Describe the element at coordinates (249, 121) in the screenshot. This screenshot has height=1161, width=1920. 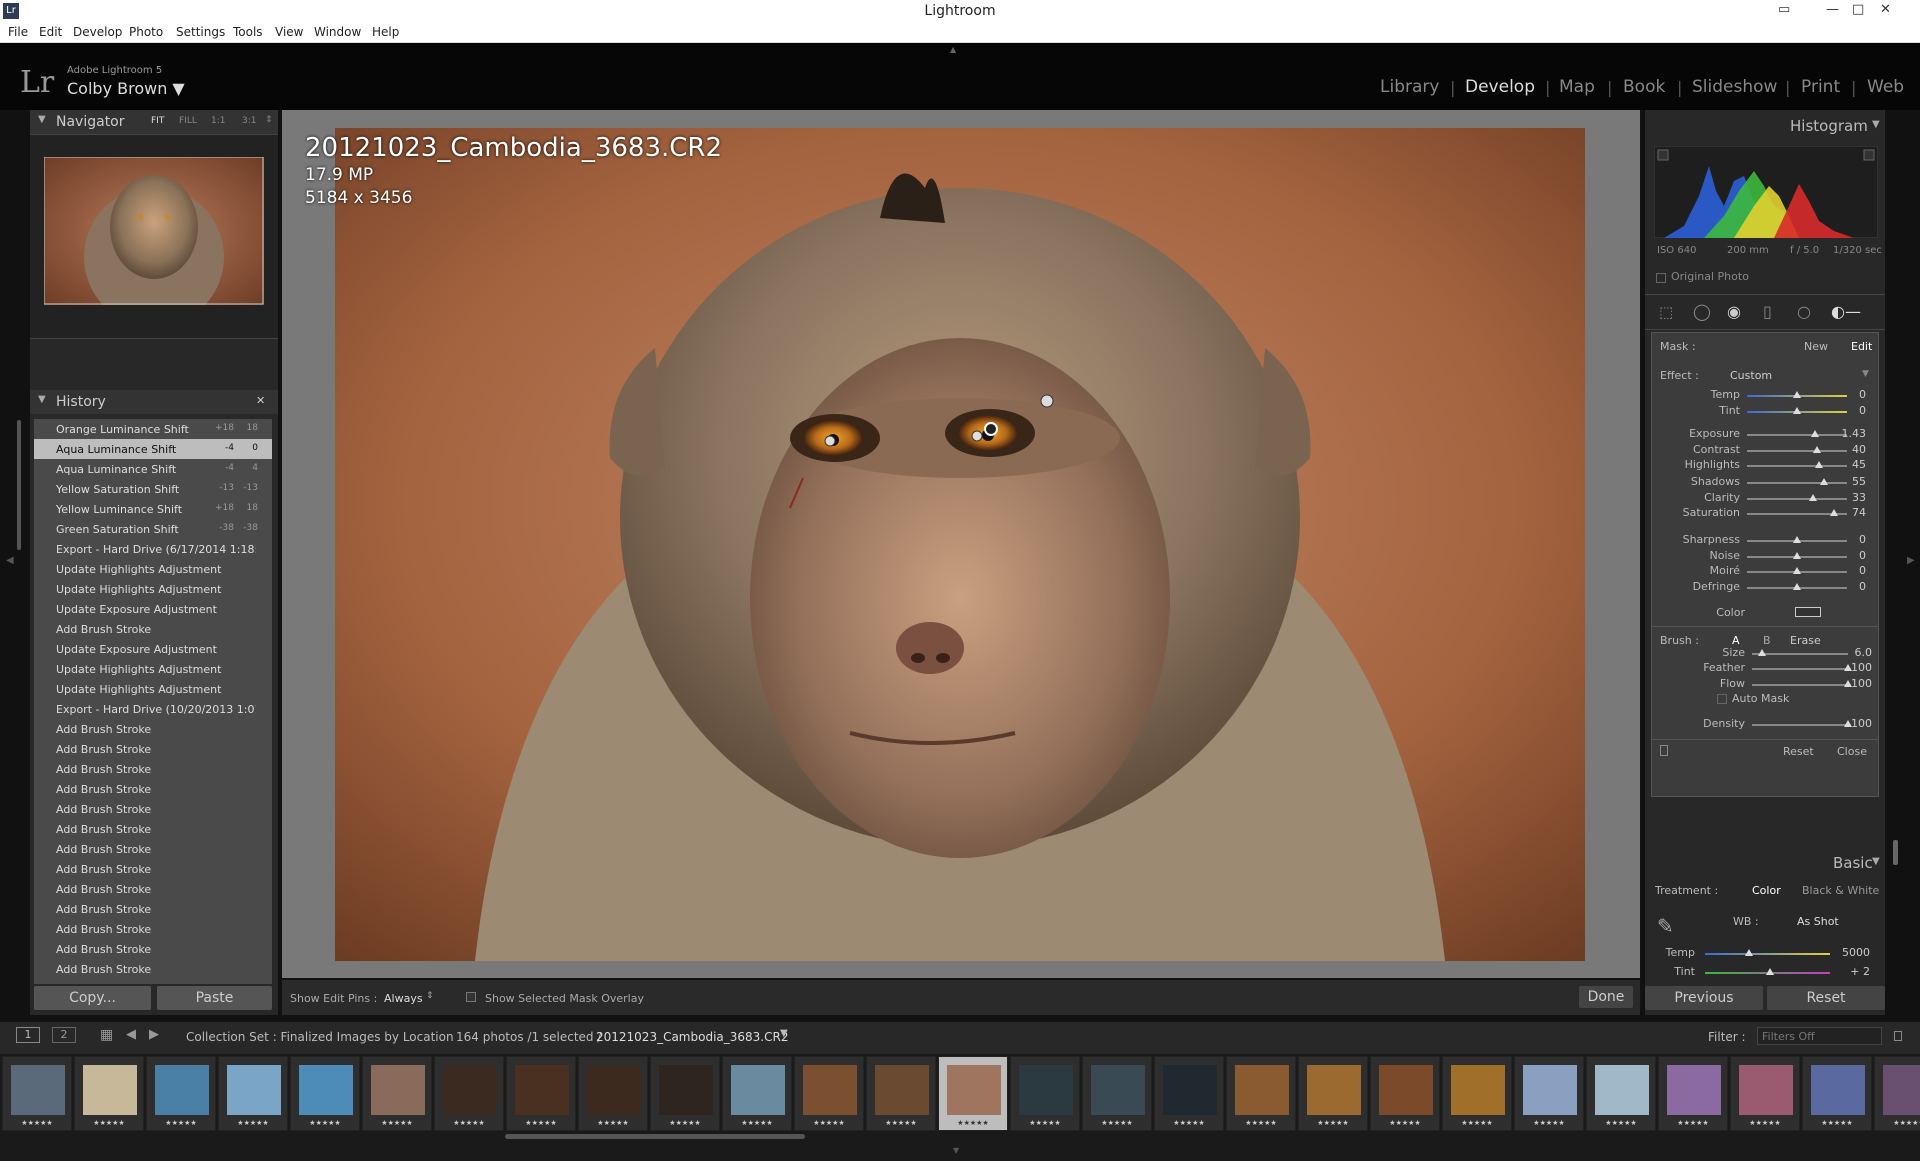
I see `zoom-3-1: 3:1` at that location.